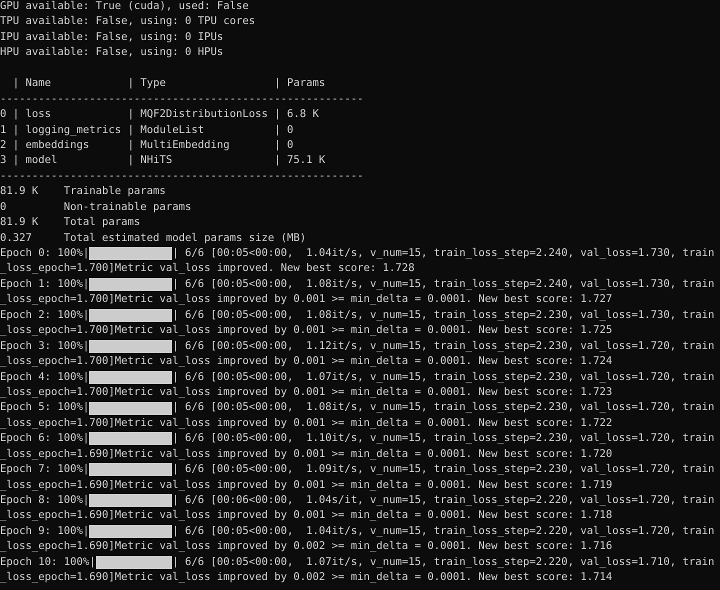  I want to click on epoch-label: Epoch 2: 100%, so click(41, 315).